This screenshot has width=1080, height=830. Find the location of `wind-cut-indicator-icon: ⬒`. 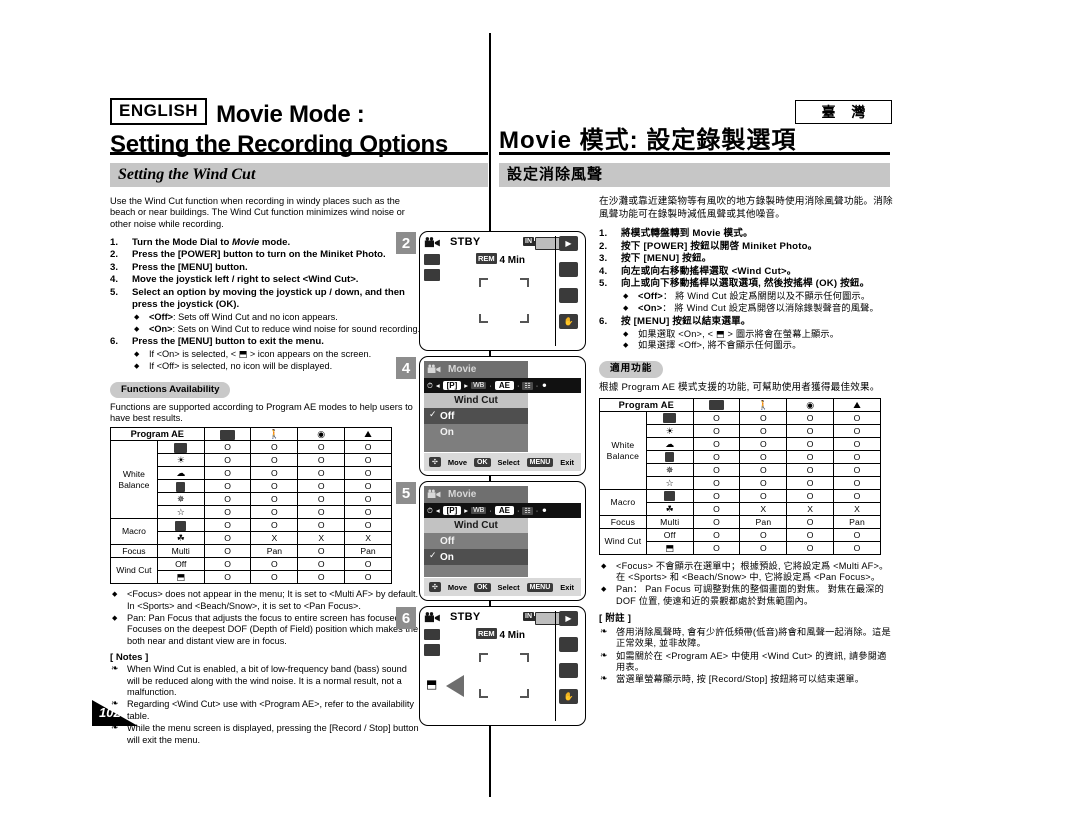

wind-cut-indicator-icon: ⬒ is located at coordinates (432, 684).